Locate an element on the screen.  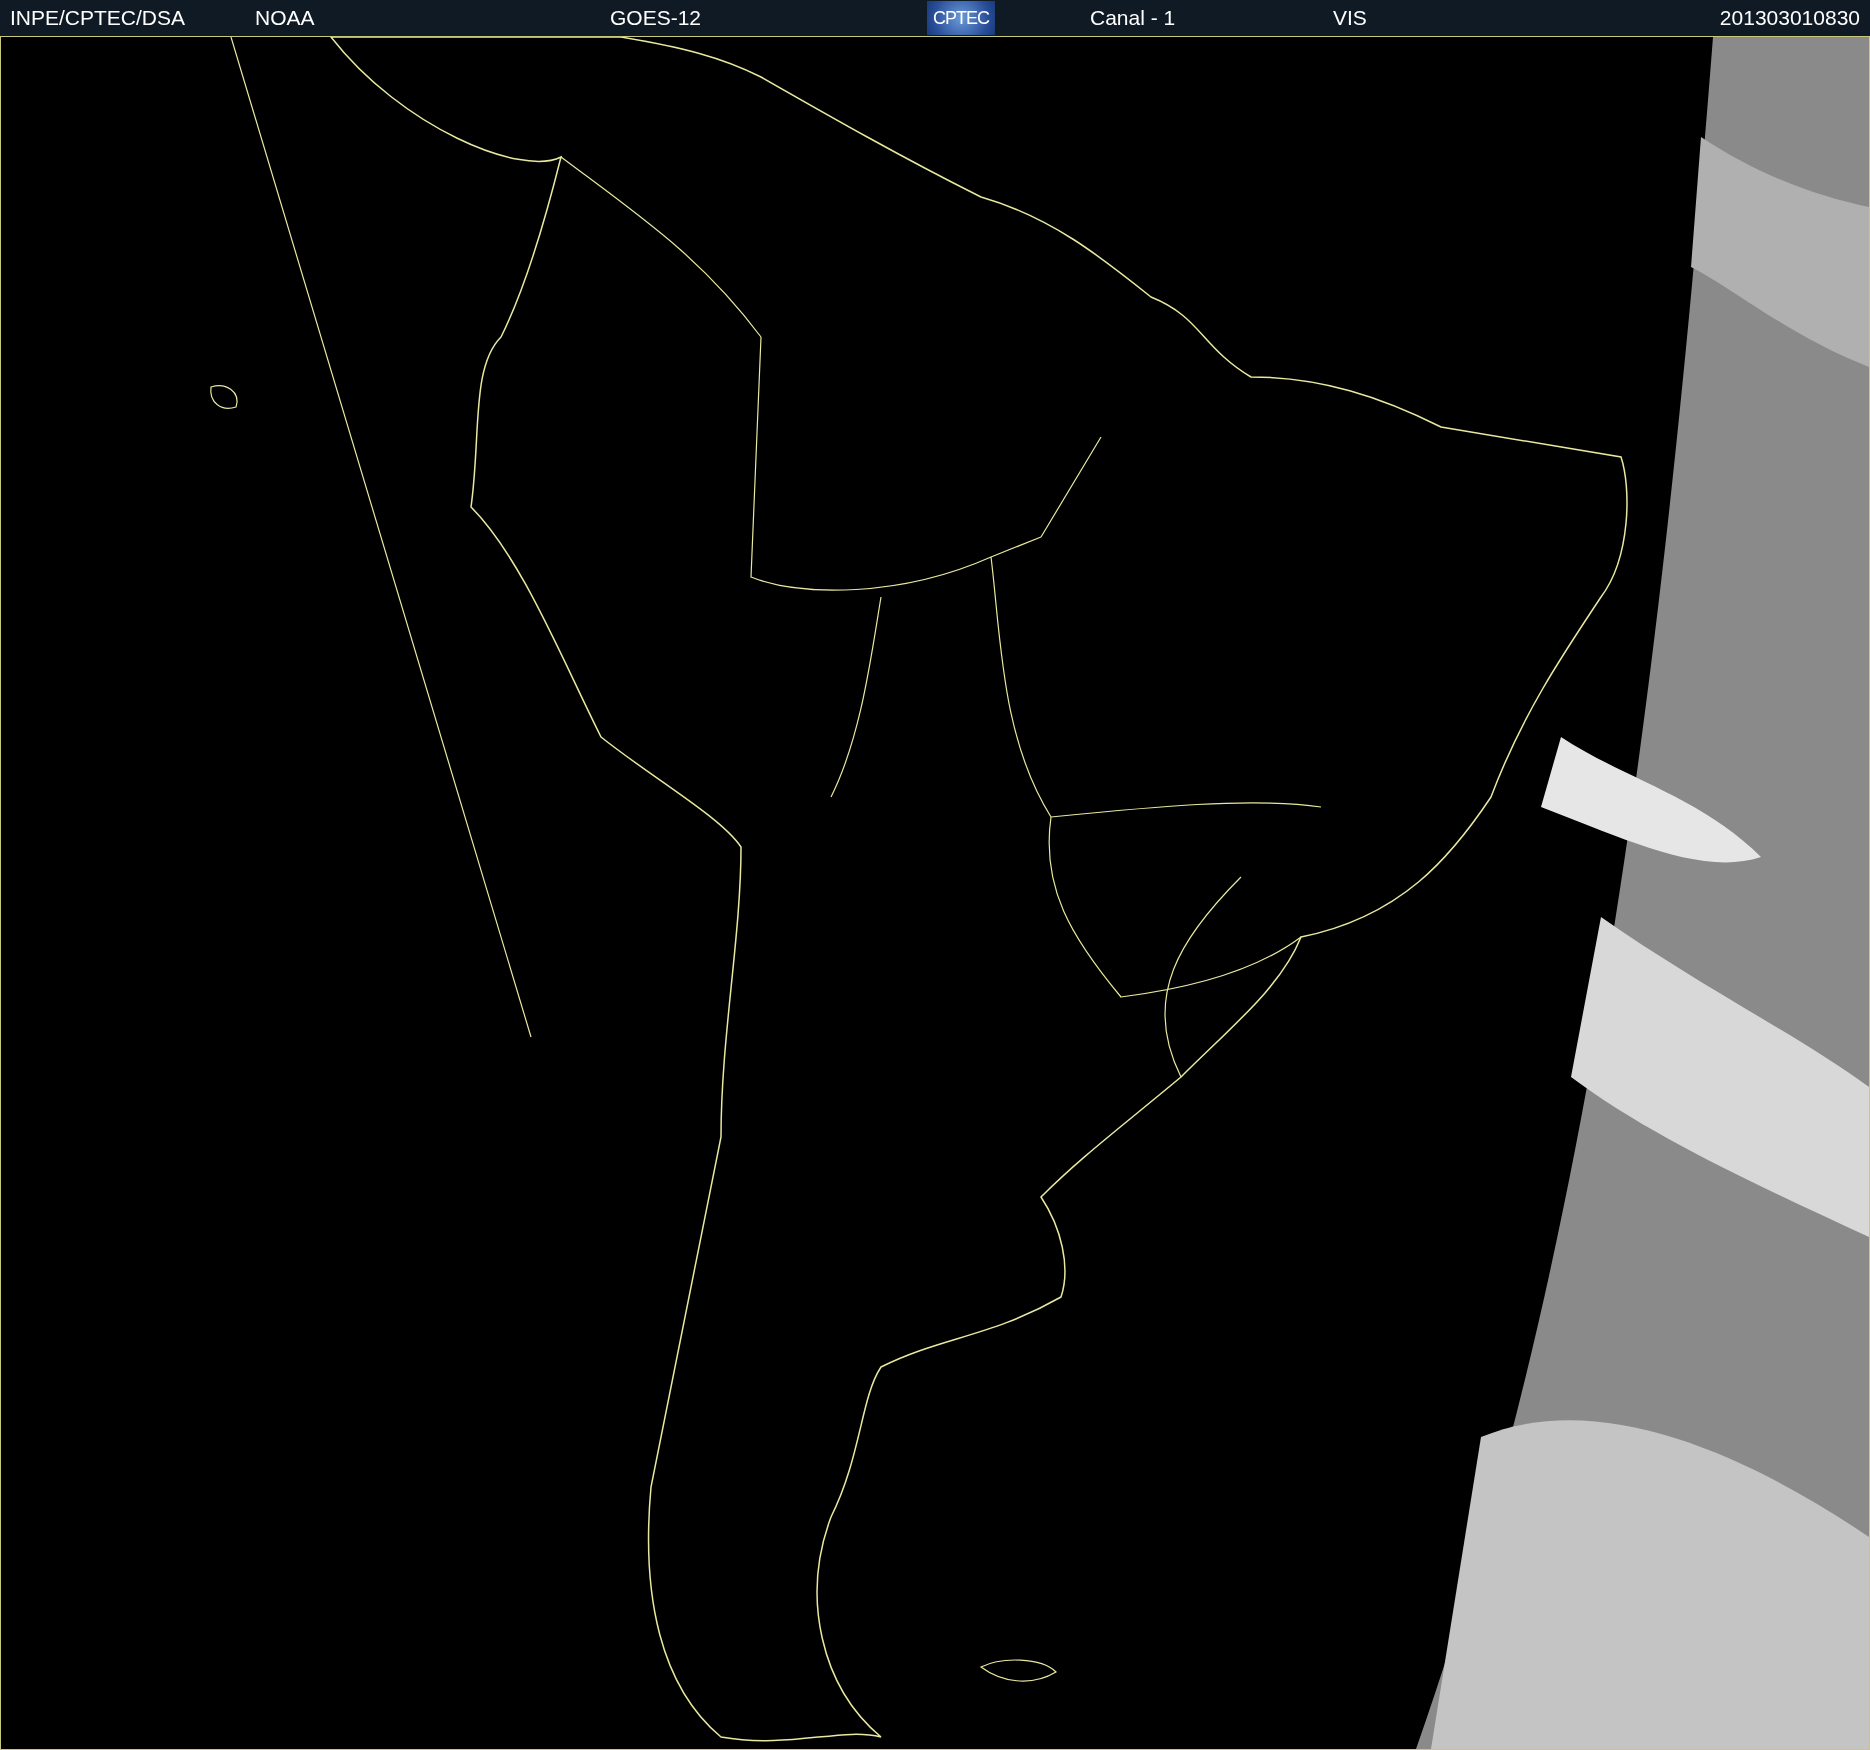
header-label: 201303010830 is located at coordinates (1789, 18).